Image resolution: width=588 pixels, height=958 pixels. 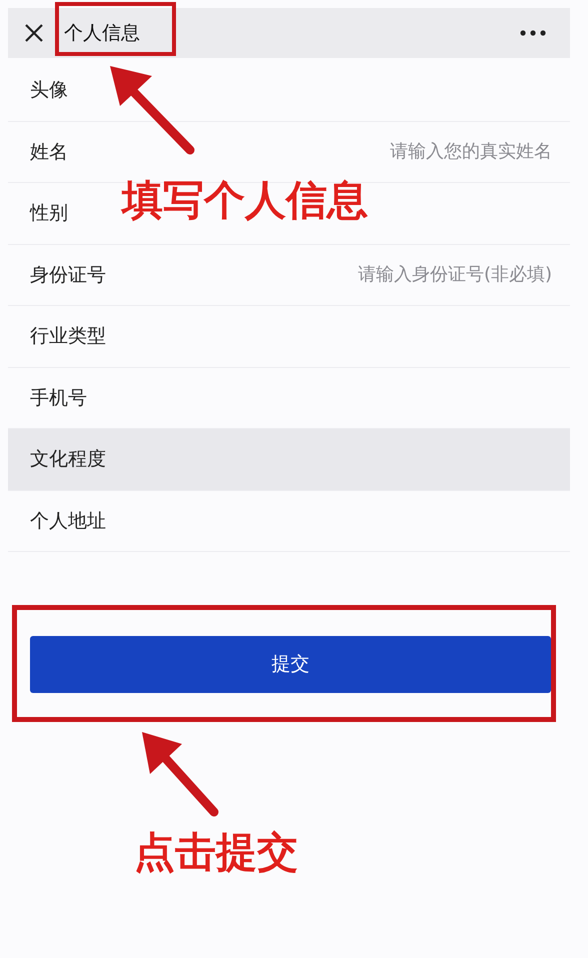 I want to click on form-row: 文化程度, so click(x=289, y=459).